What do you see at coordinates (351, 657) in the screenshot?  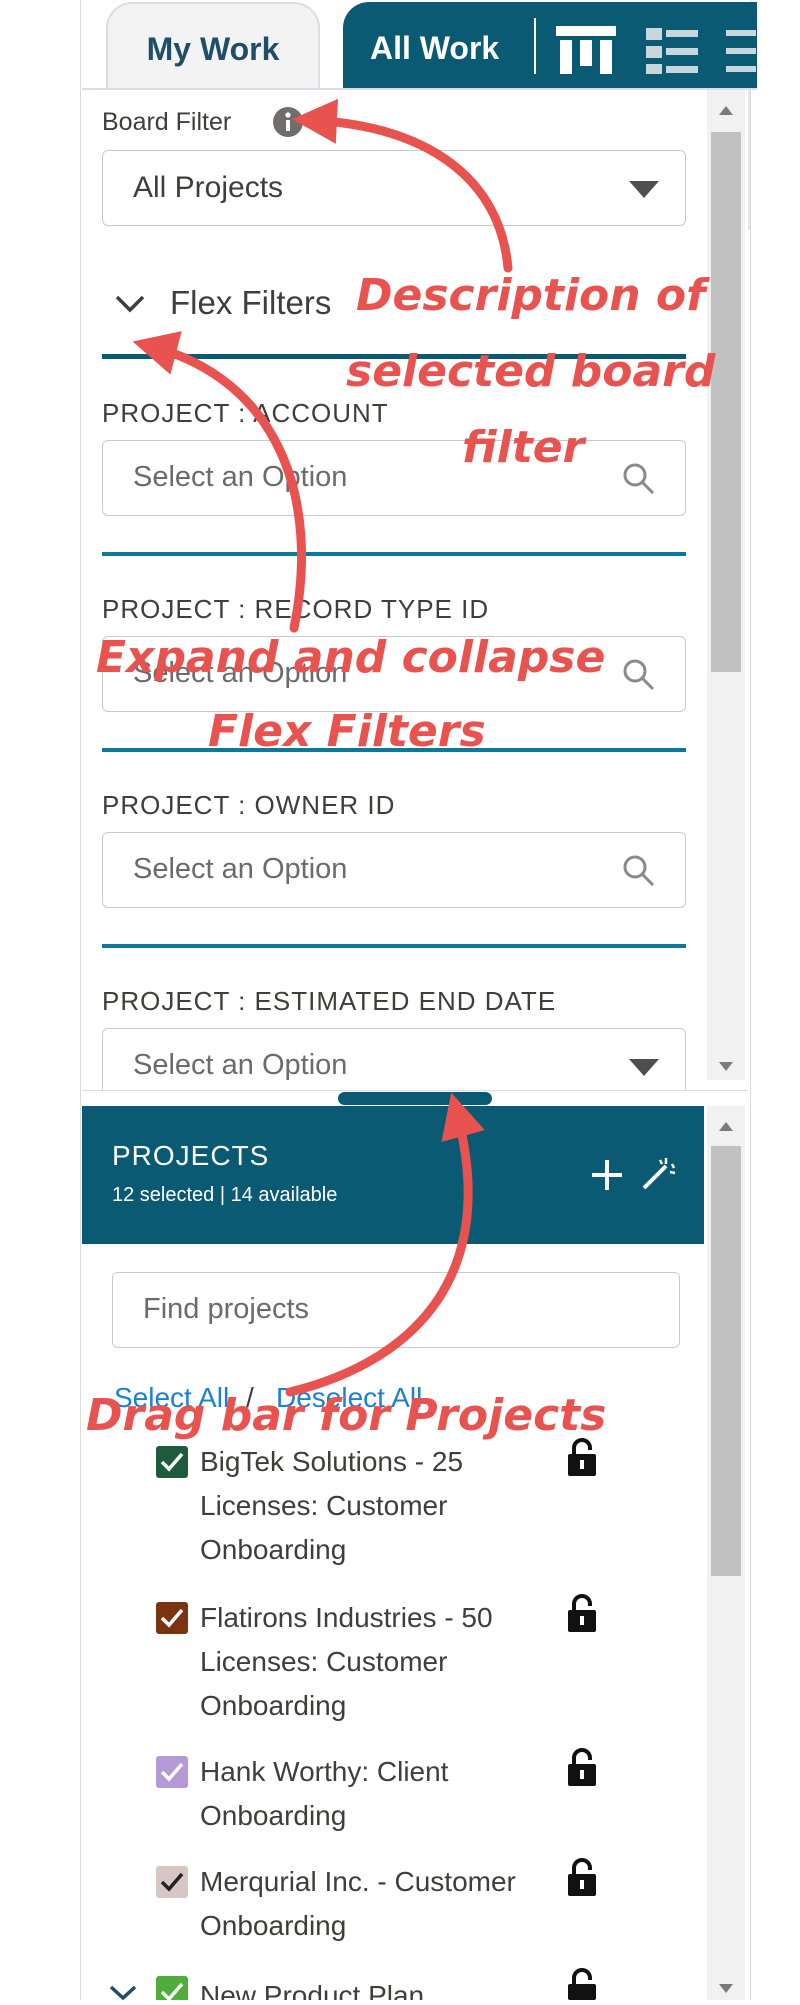 I see `annotation-text: Expand and collapse` at bounding box center [351, 657].